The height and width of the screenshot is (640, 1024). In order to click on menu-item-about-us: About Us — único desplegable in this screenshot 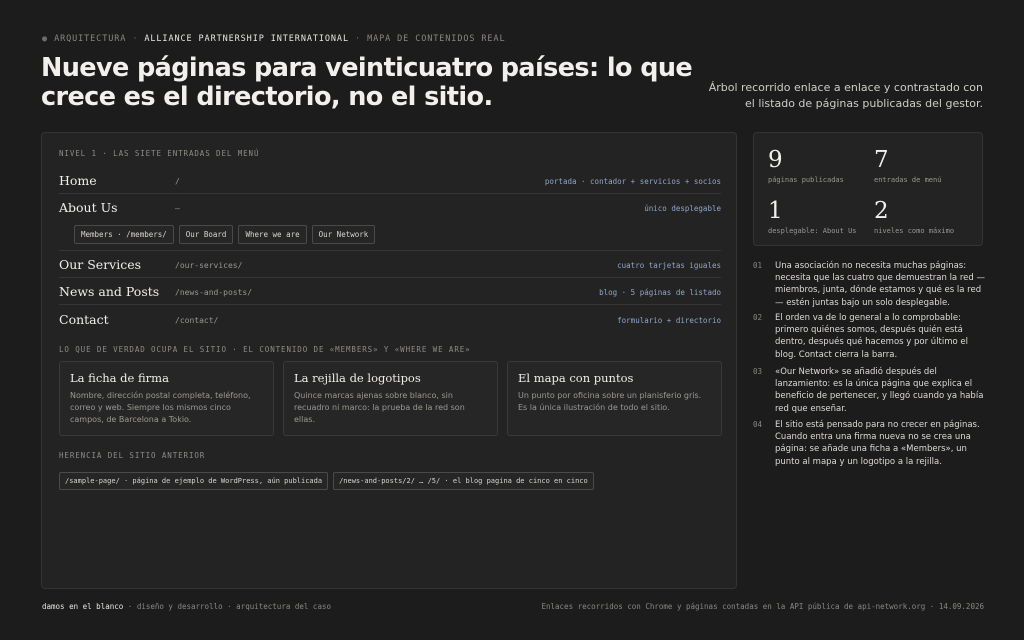, I will do `click(390, 207)`.